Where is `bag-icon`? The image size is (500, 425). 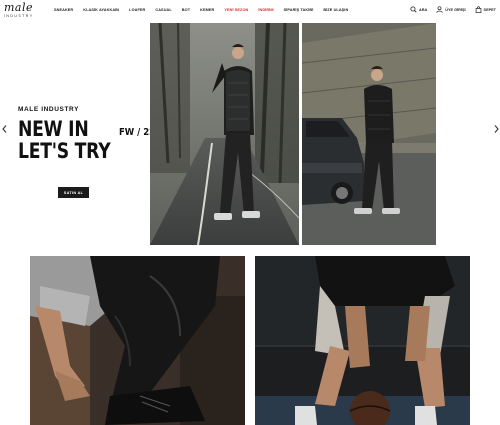 bag-icon is located at coordinates (478, 9).